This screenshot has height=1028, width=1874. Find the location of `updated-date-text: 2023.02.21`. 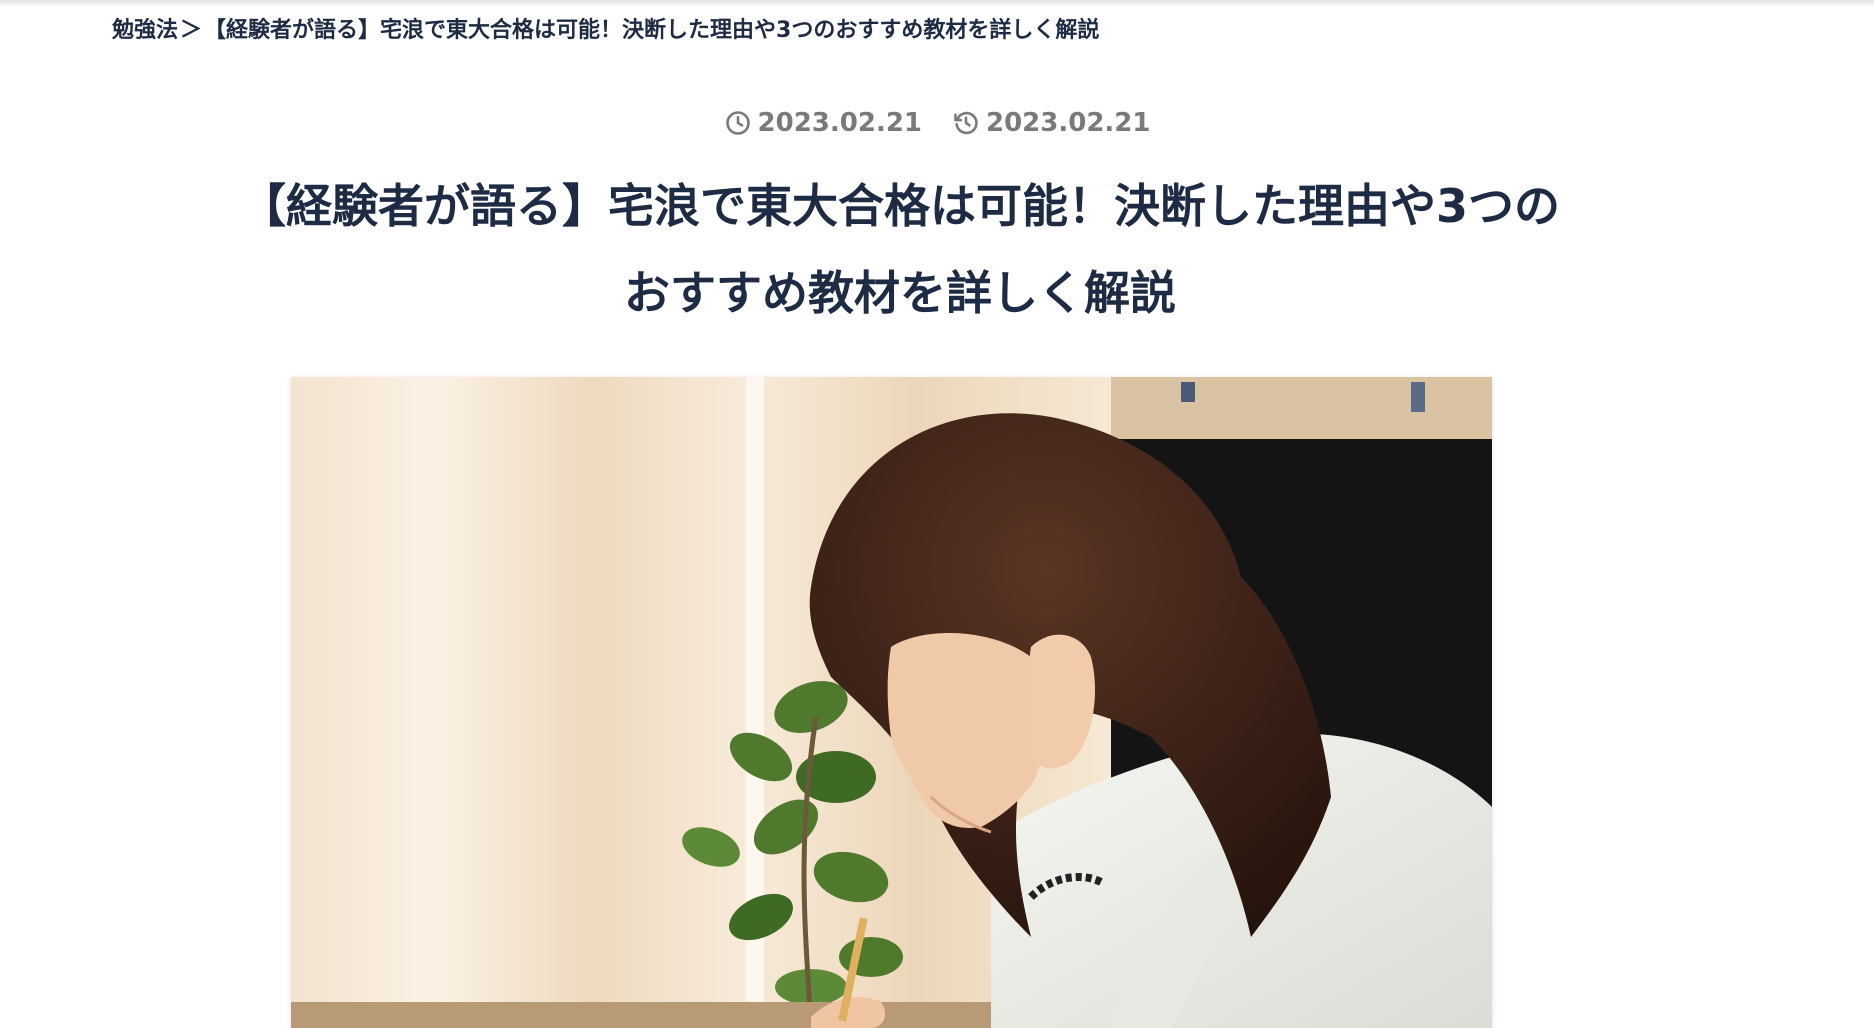

updated-date-text: 2023.02.21 is located at coordinates (1068, 123).